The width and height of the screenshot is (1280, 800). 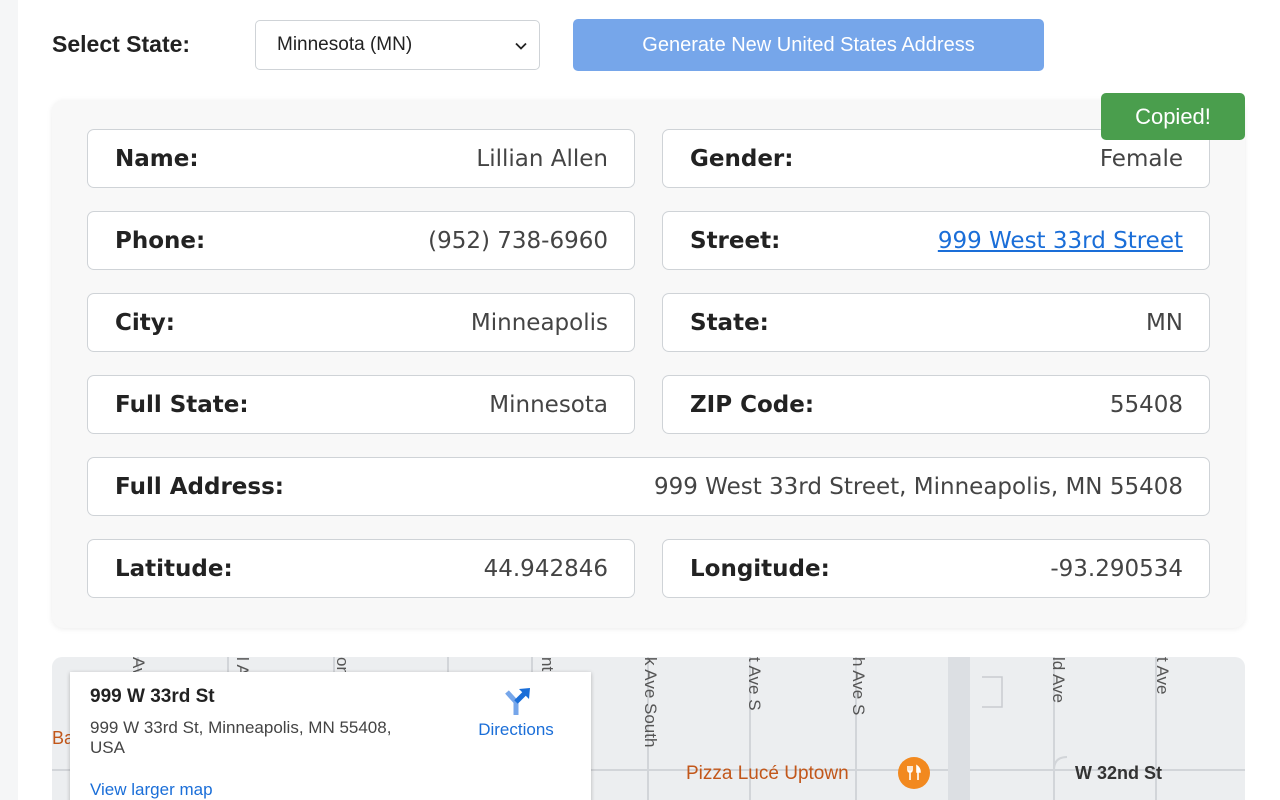 I want to click on state-select-value: Minnesota (MN), so click(x=345, y=44).